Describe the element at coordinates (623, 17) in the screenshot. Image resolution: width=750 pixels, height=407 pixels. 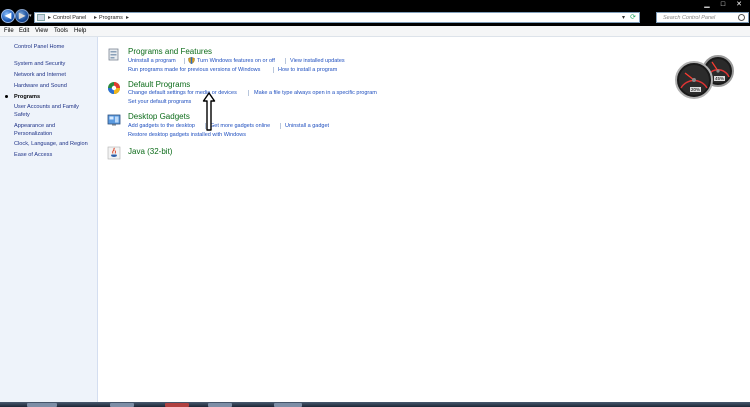
I see `address-dropdown-icon: ▾` at that location.